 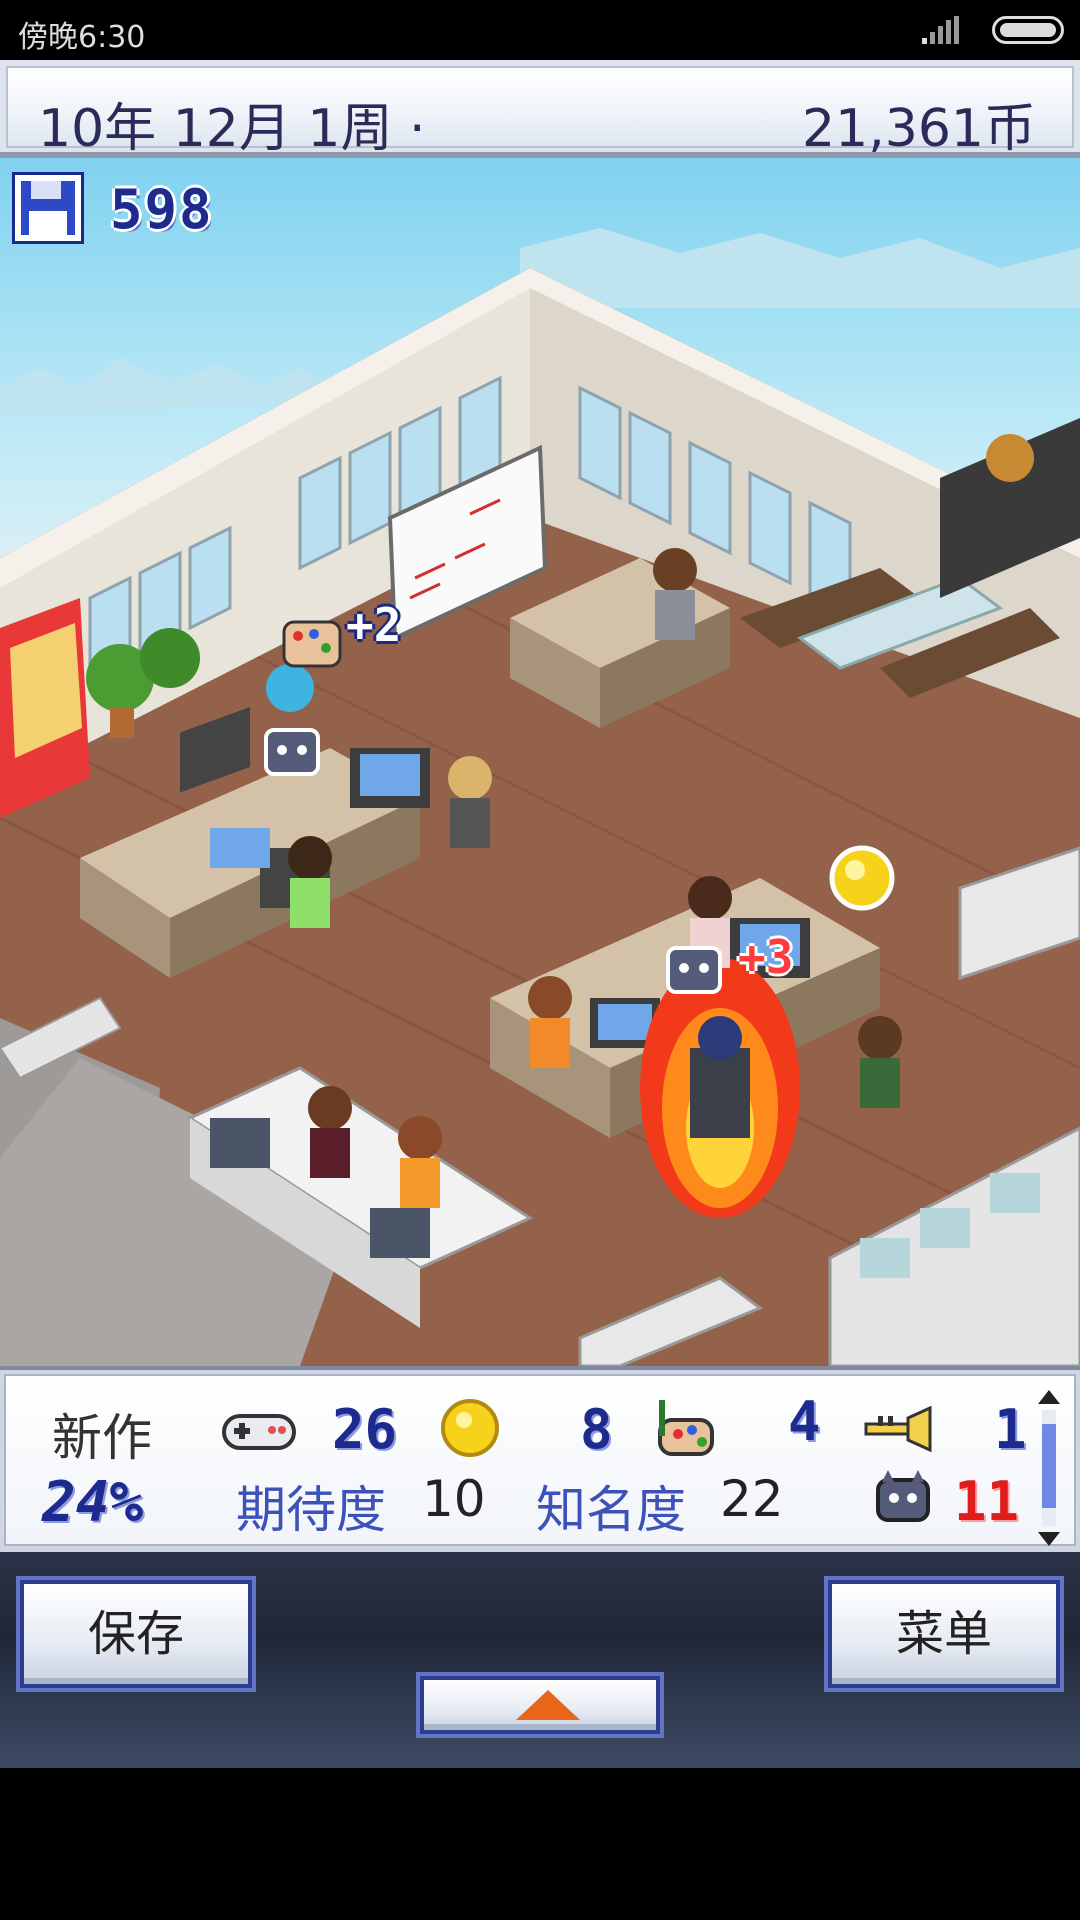 What do you see at coordinates (232, 129) in the screenshot?
I see `game-date: 10年 12月 1周 ·` at bounding box center [232, 129].